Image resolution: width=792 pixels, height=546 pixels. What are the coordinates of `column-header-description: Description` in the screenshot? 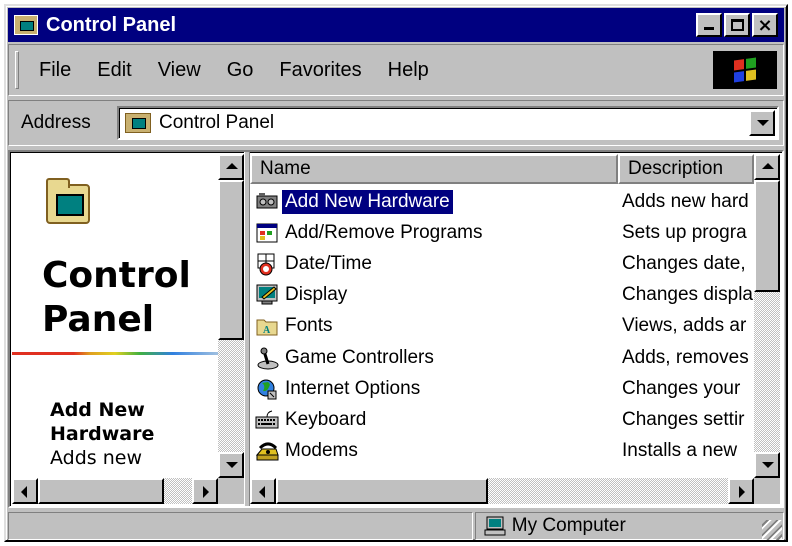 It's located at (686, 169).